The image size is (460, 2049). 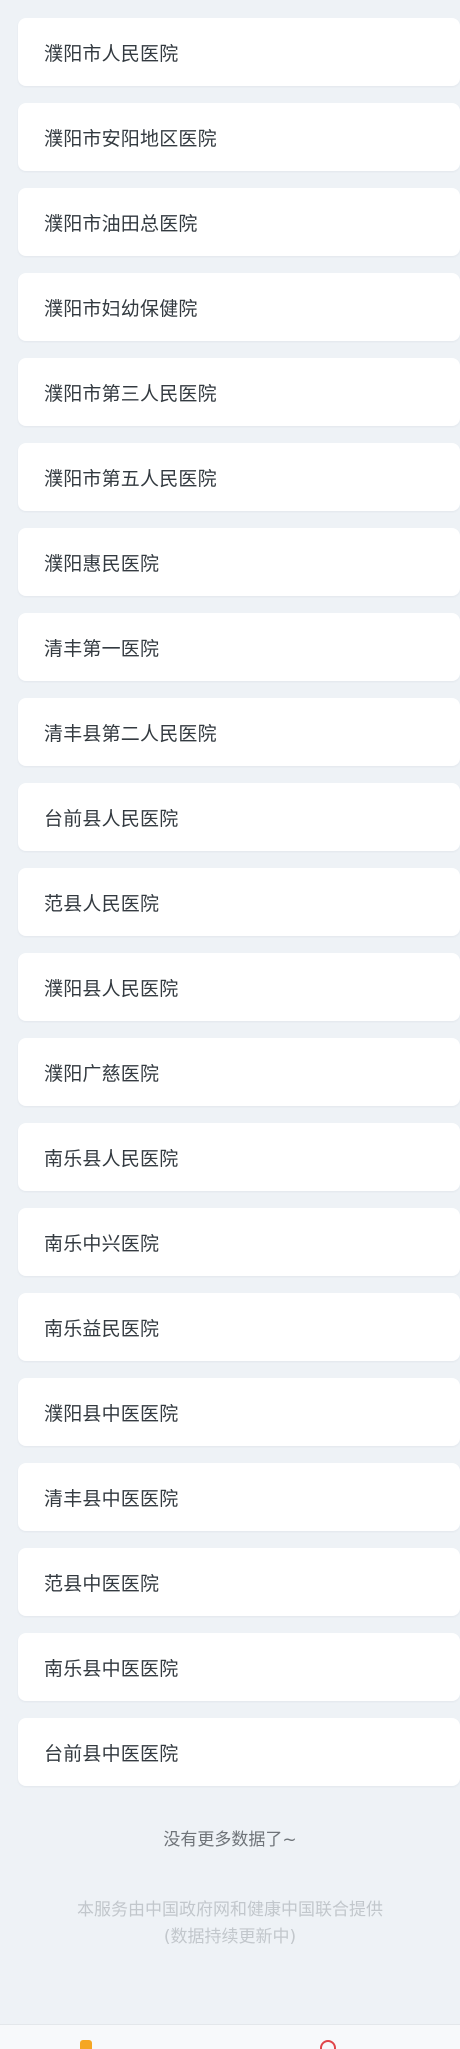 I want to click on hospital-card: 台前县中医医院, so click(x=239, y=1752).